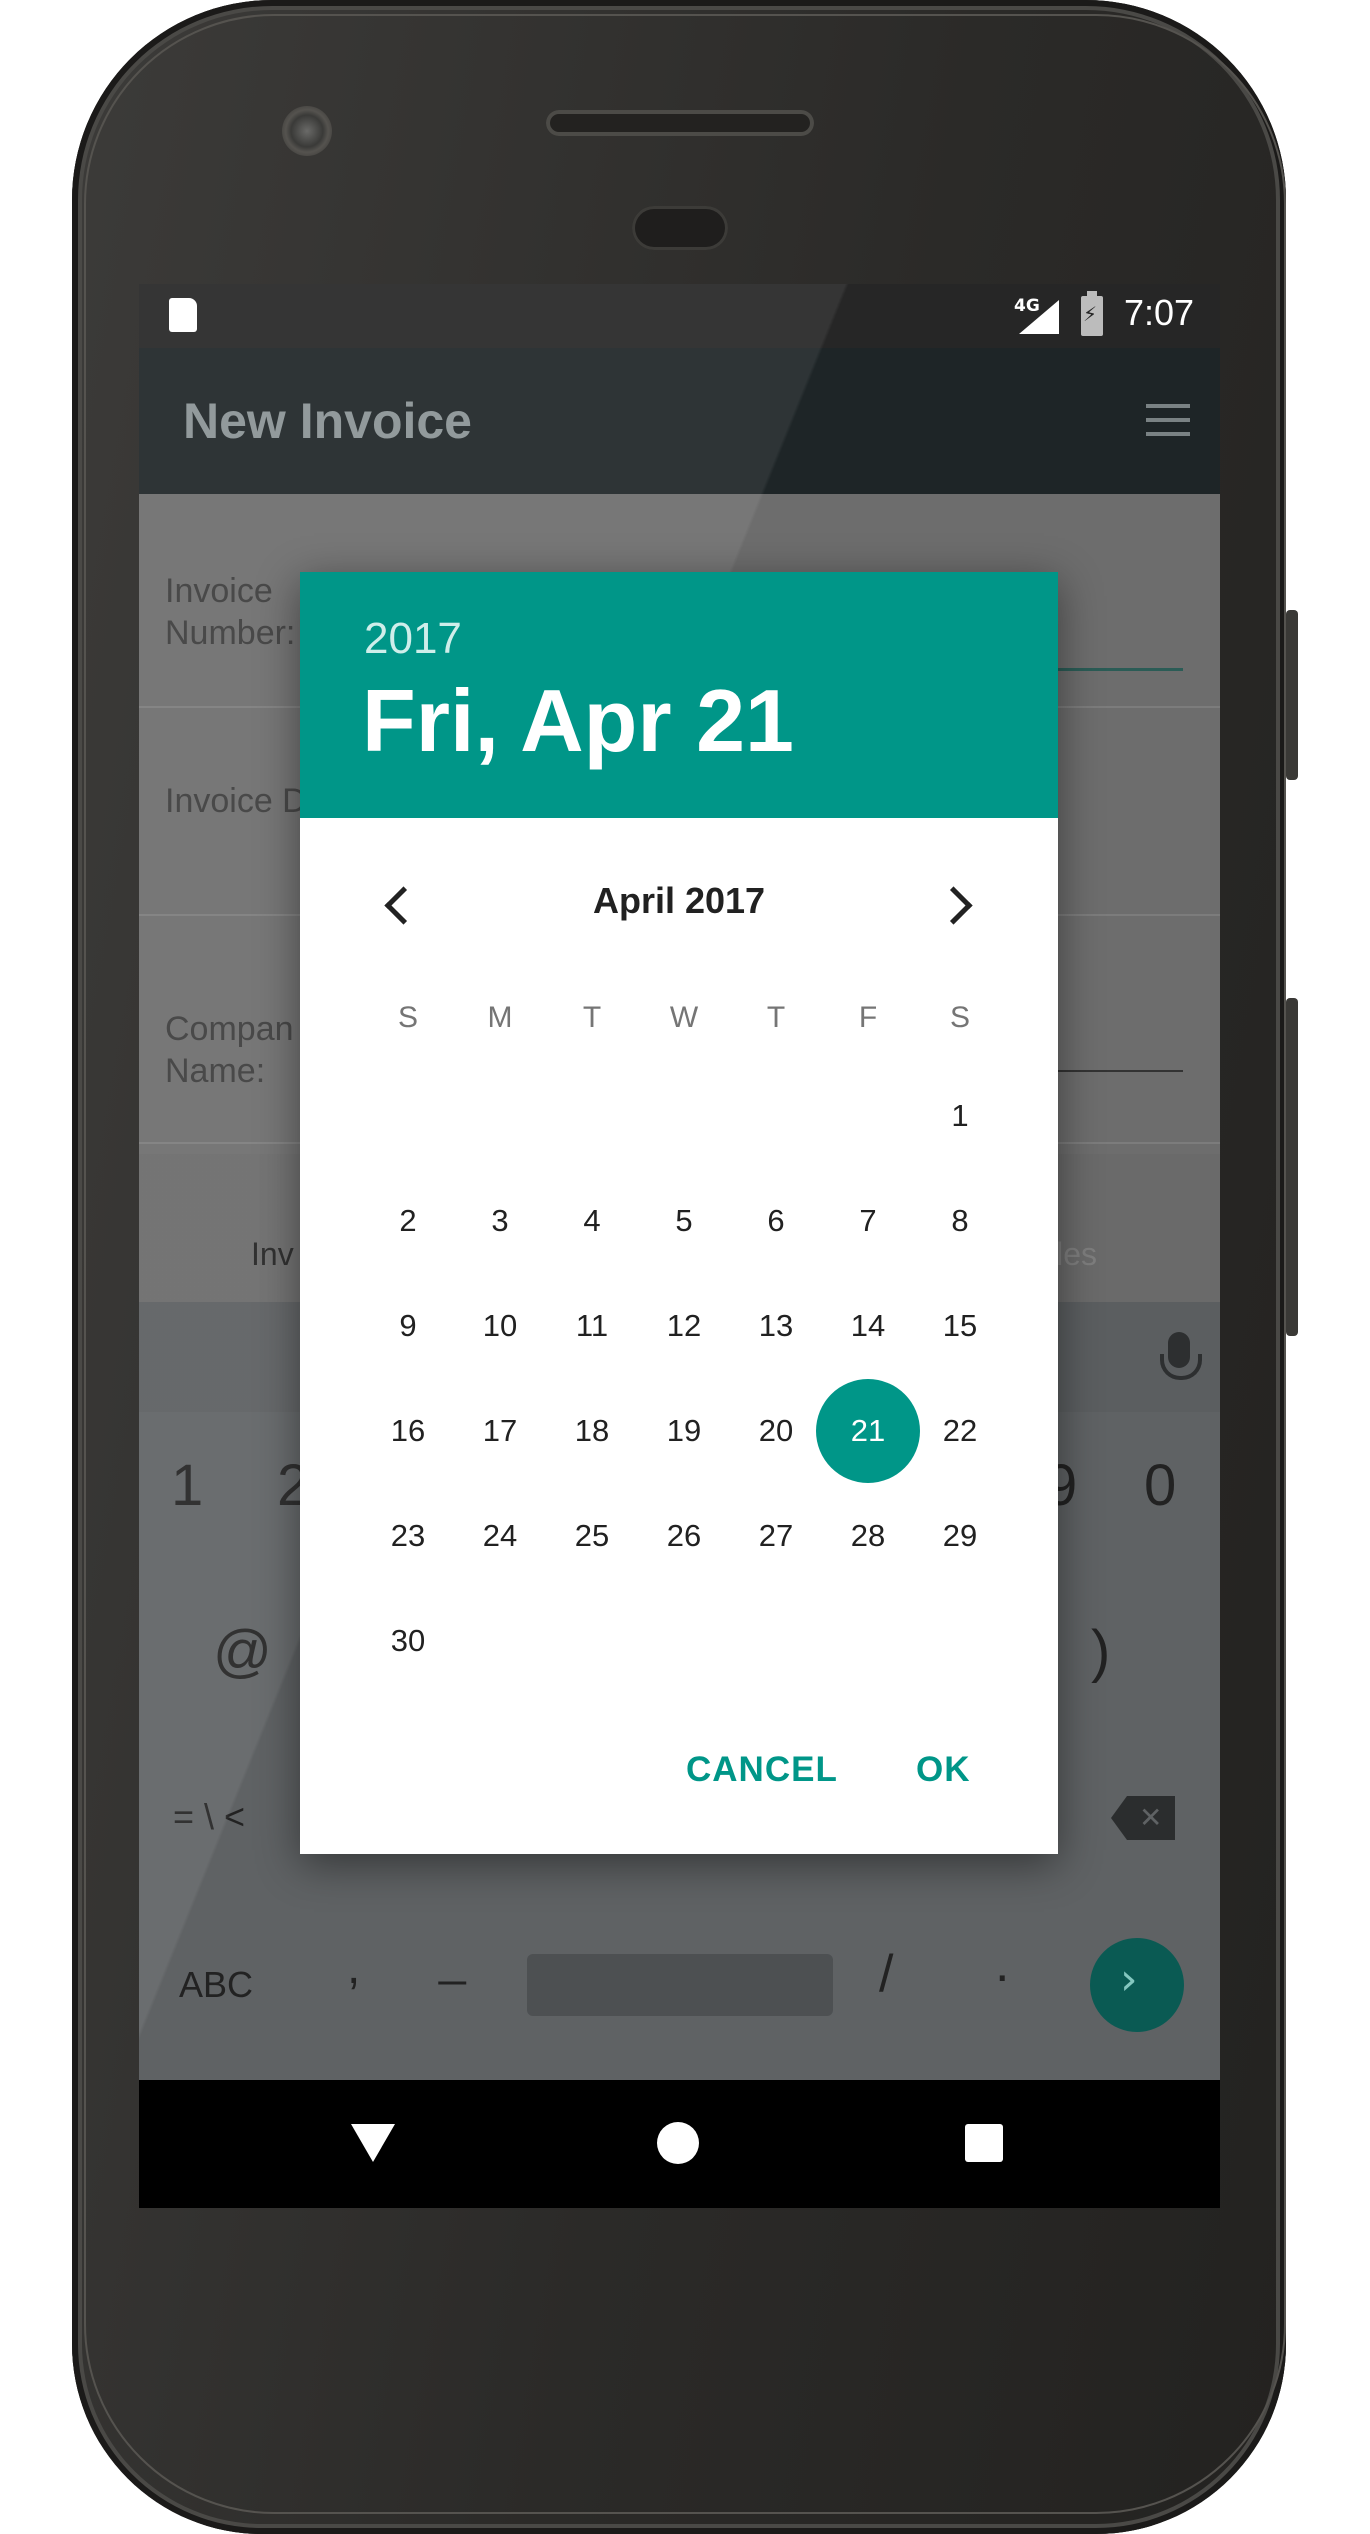 The image size is (1370, 2534). What do you see at coordinates (327, 421) in the screenshot?
I see `page-title: New Invoice` at bounding box center [327, 421].